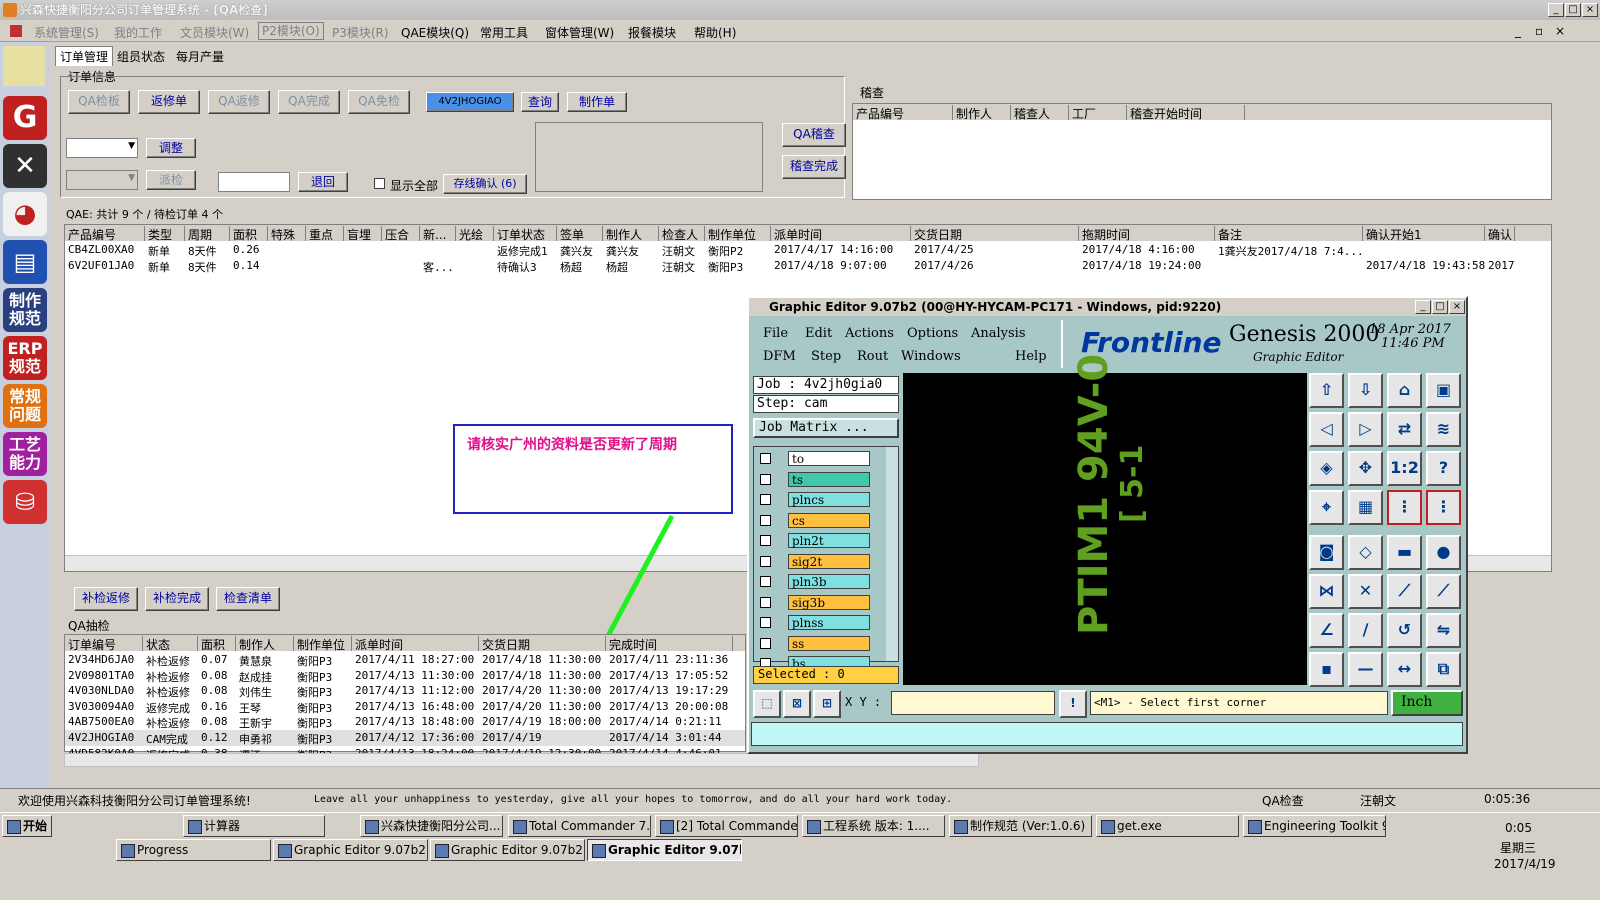 This screenshot has height=900, width=1600. I want to click on span-icon: ↔, so click(1404, 669).